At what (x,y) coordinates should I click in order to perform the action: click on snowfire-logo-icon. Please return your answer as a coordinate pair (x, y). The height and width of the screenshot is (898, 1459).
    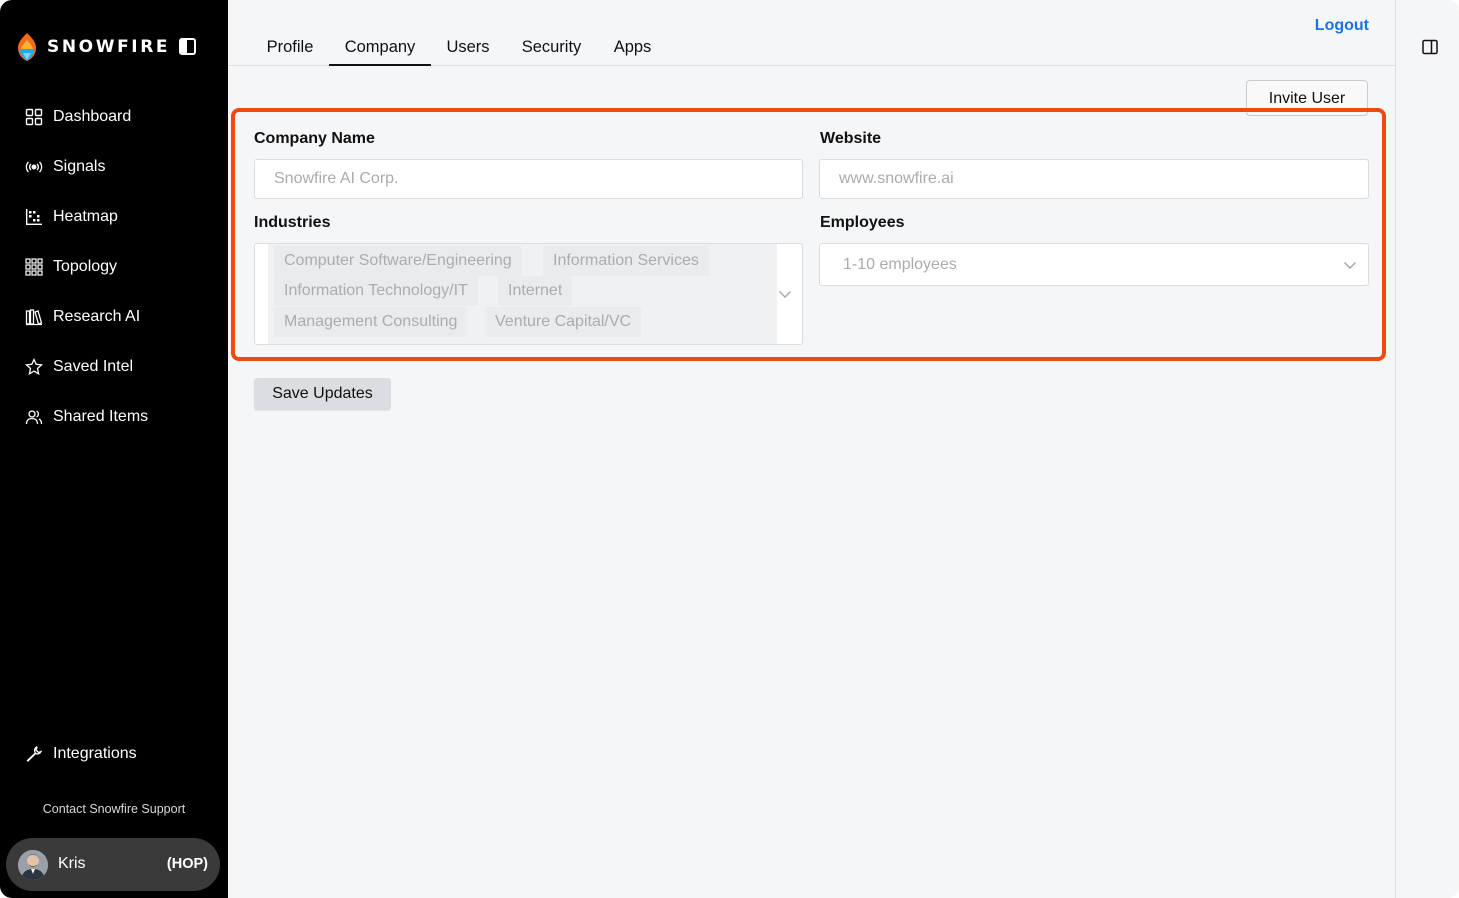
    Looking at the image, I should click on (27, 47).